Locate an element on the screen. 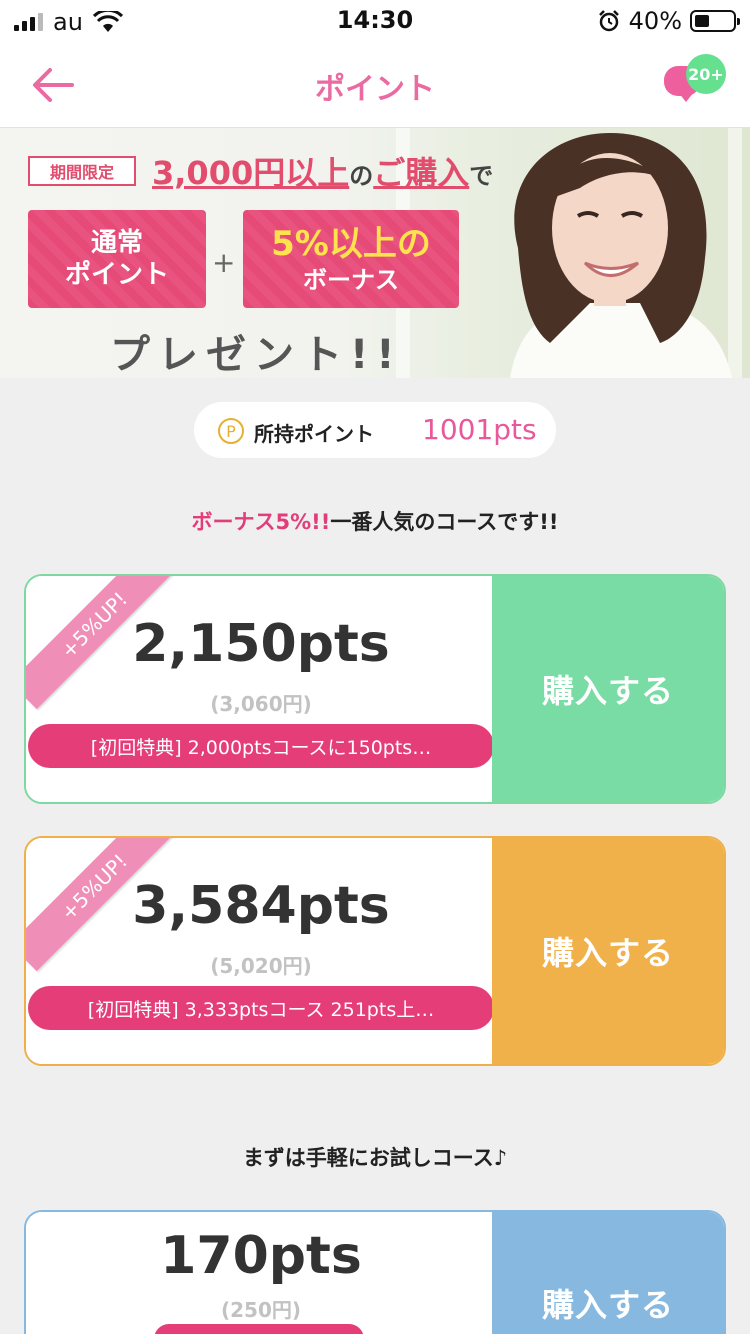 The height and width of the screenshot is (1334, 750). popular-text: 一番人気のコースです!! is located at coordinates (444, 522).